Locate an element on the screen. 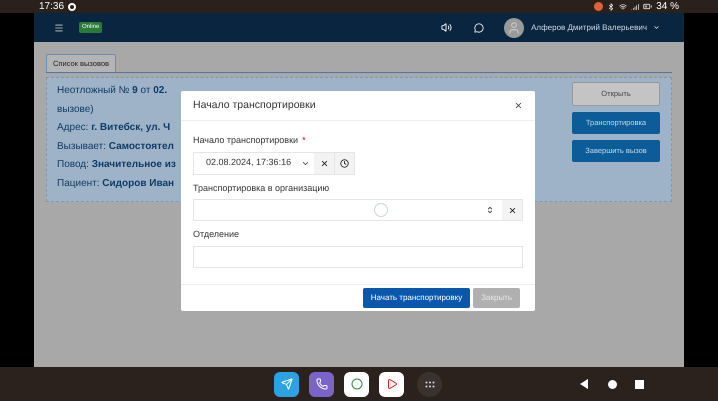 This screenshot has width=718, height=401. battery-text: 34 % is located at coordinates (667, 7).